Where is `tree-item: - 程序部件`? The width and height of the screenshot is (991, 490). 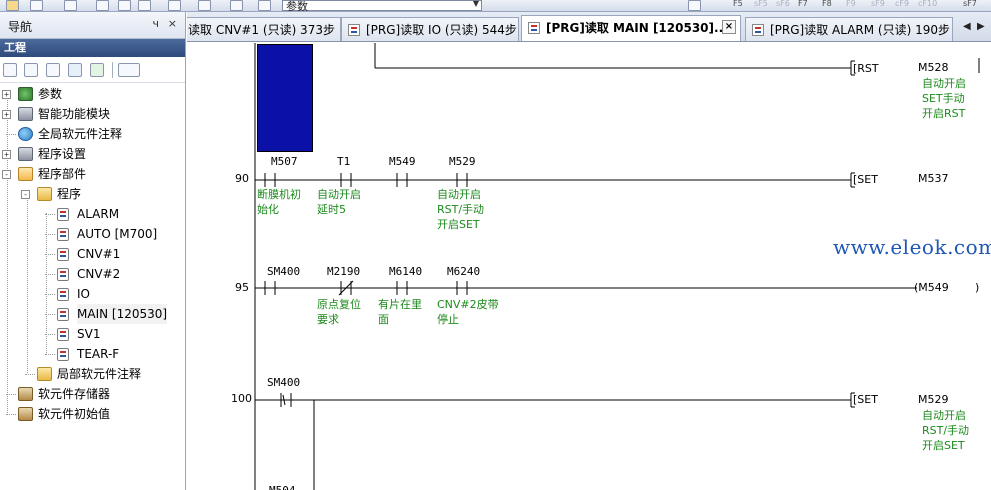
tree-item: - 程序部件 is located at coordinates (92, 174).